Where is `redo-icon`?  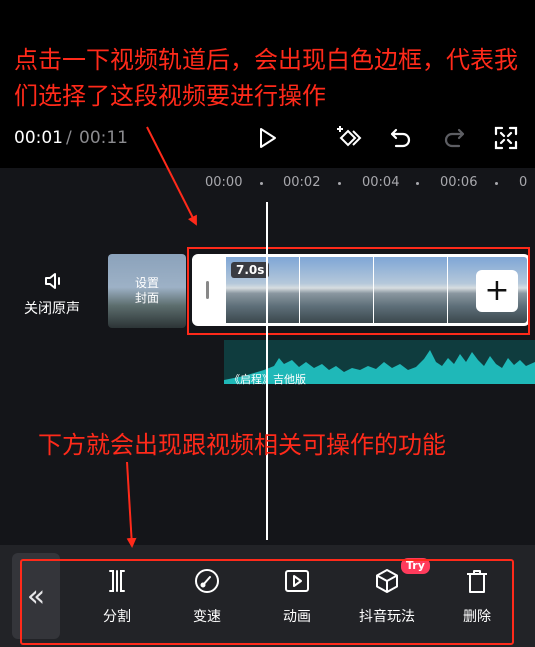
redo-icon is located at coordinates (454, 138).